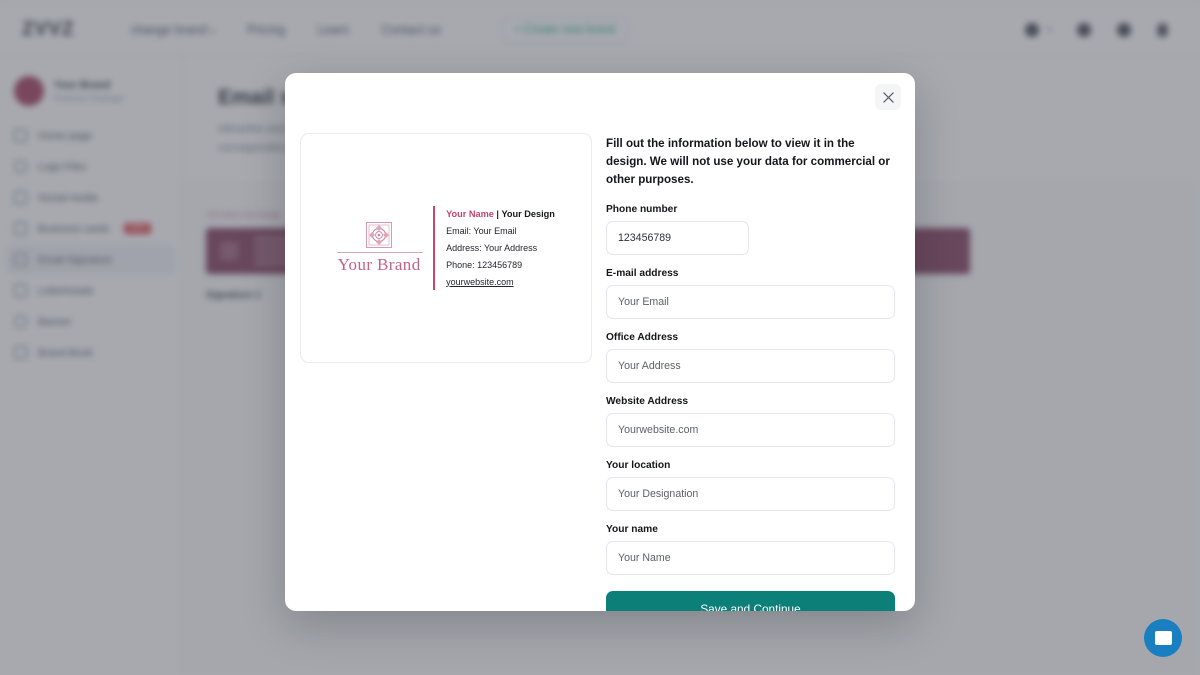 Image resolution: width=1200 pixels, height=675 pixels. What do you see at coordinates (470, 213) in the screenshot?
I see `signature-name: Your Name` at bounding box center [470, 213].